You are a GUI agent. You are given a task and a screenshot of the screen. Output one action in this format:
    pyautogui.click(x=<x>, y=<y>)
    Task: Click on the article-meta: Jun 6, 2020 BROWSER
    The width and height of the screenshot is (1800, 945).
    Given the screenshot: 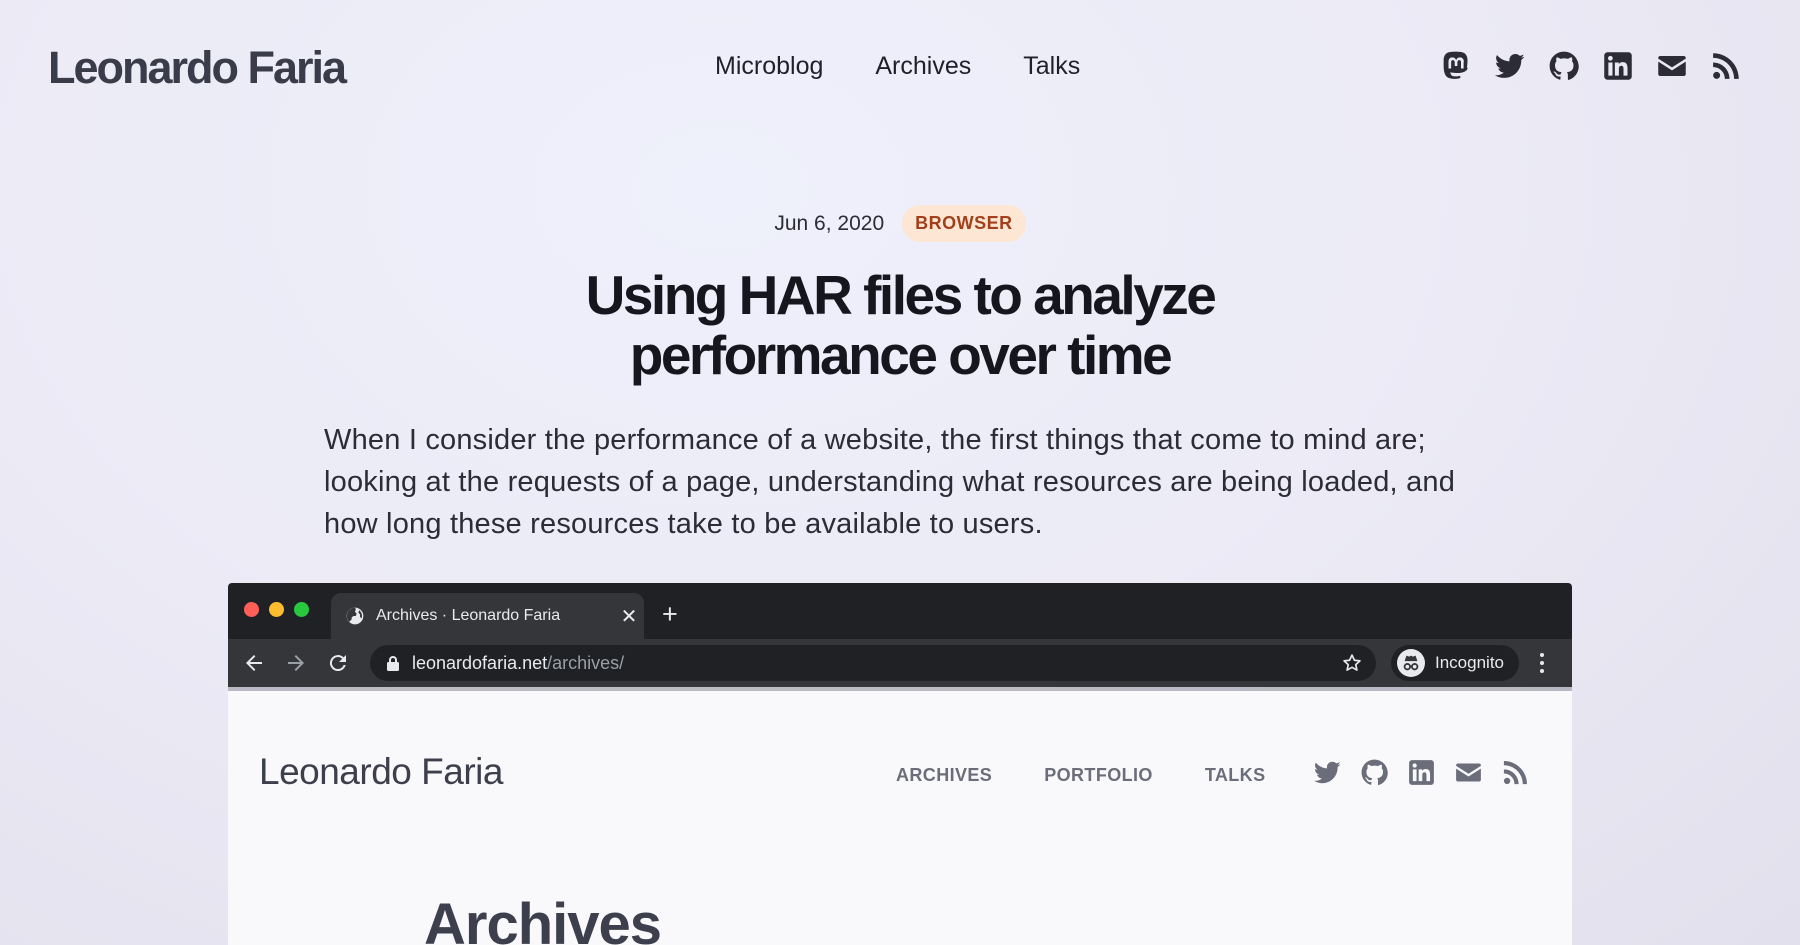 What is the action you would take?
    pyautogui.click(x=900, y=223)
    